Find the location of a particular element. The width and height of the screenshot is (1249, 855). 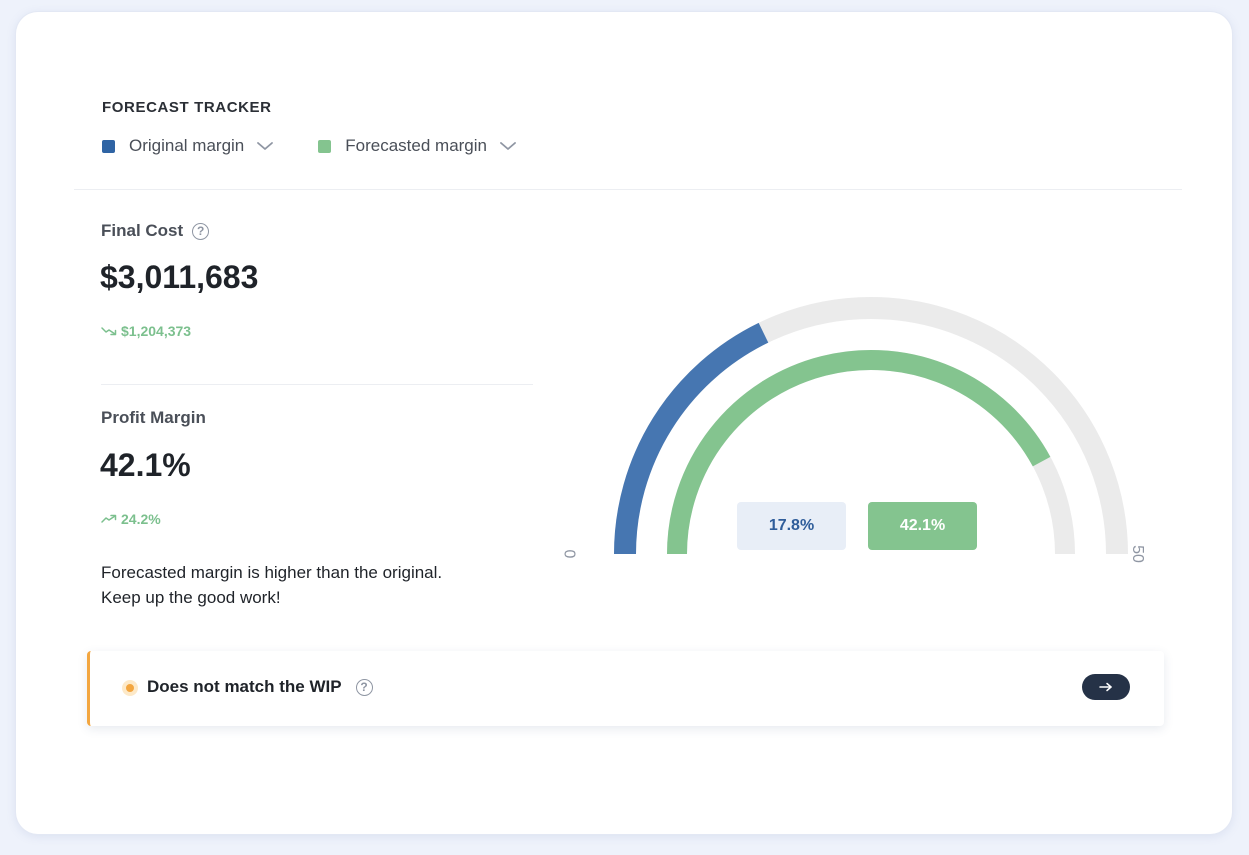

final-cost-delta-value: $1,204,373 is located at coordinates (156, 331).